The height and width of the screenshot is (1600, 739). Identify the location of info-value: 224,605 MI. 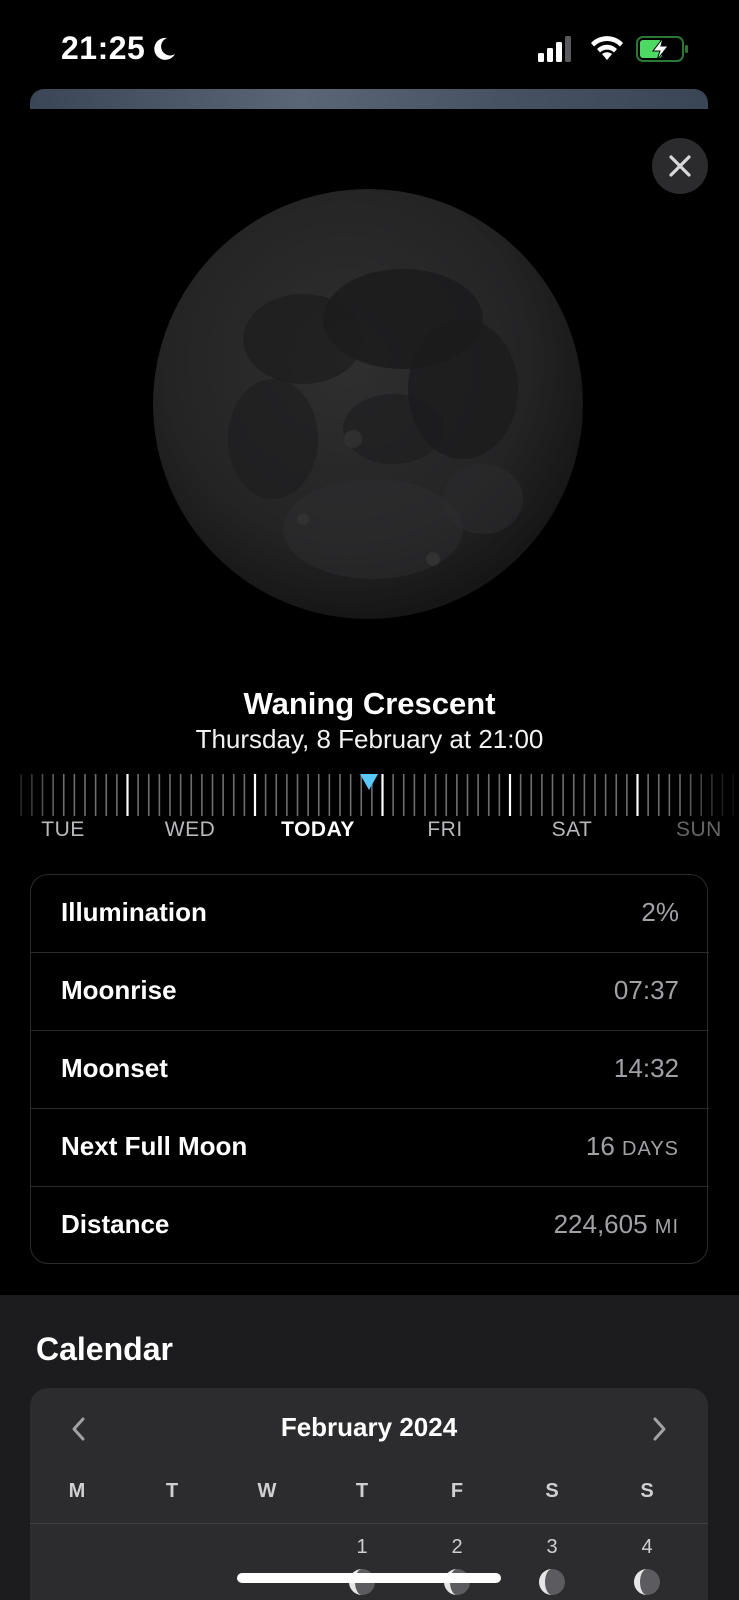
(616, 1224).